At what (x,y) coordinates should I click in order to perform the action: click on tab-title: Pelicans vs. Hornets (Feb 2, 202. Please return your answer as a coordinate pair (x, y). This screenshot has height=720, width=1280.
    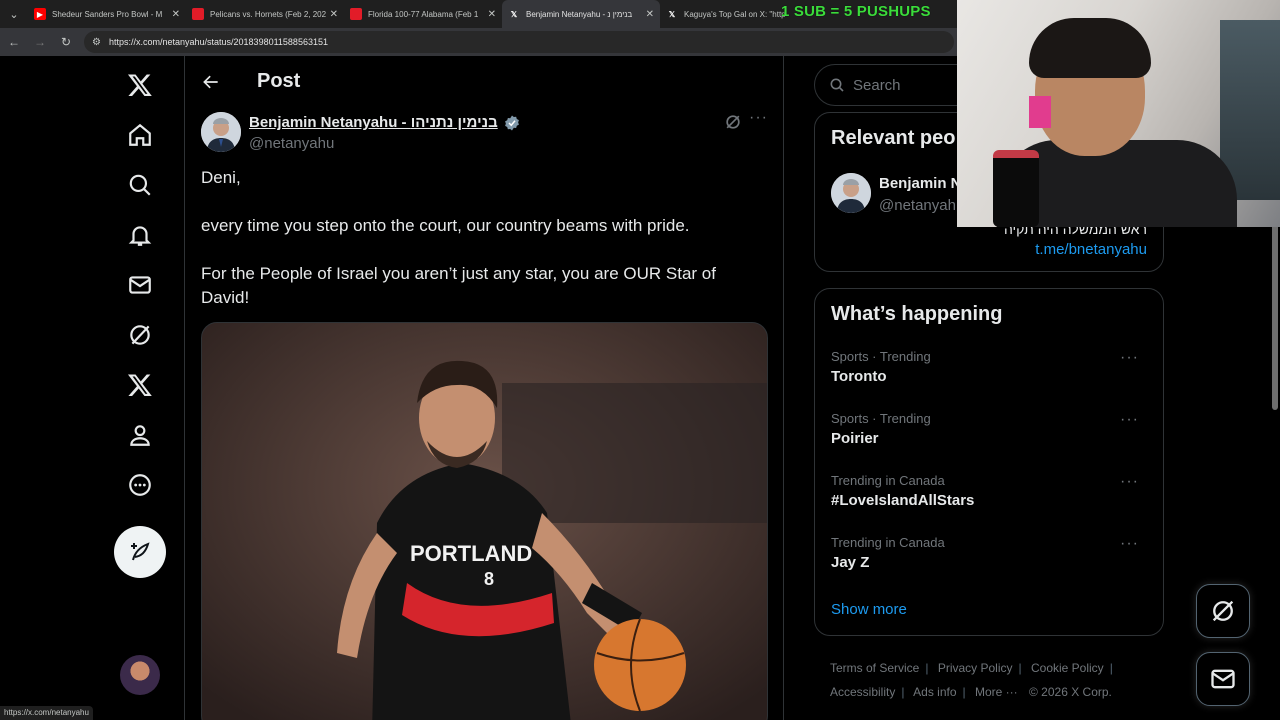
    Looking at the image, I should click on (268, 14).